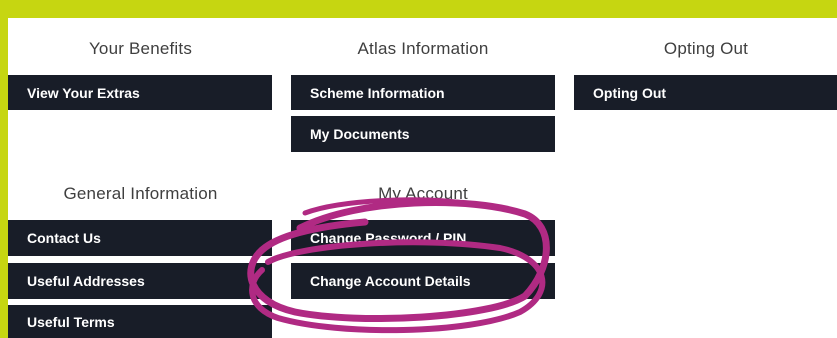 The width and height of the screenshot is (837, 338). I want to click on change-password-pin-button: Change Password / PIN, so click(423, 238).